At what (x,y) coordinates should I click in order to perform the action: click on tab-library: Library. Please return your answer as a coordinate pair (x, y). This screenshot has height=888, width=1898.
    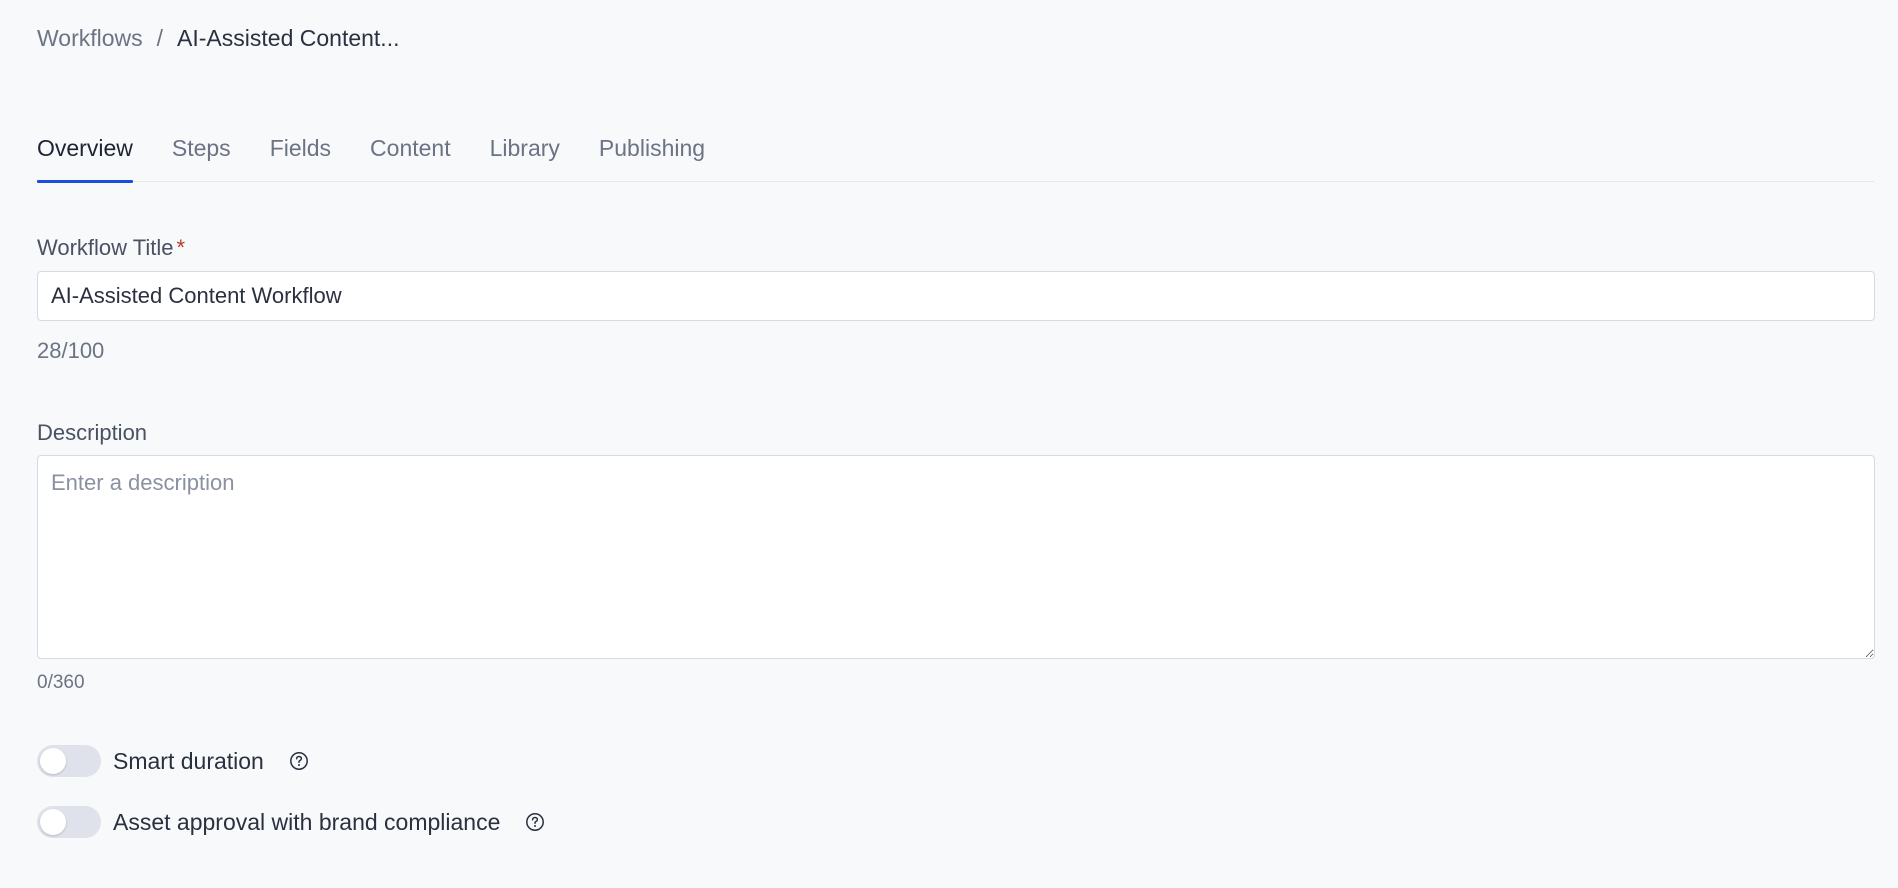
    Looking at the image, I should click on (525, 156).